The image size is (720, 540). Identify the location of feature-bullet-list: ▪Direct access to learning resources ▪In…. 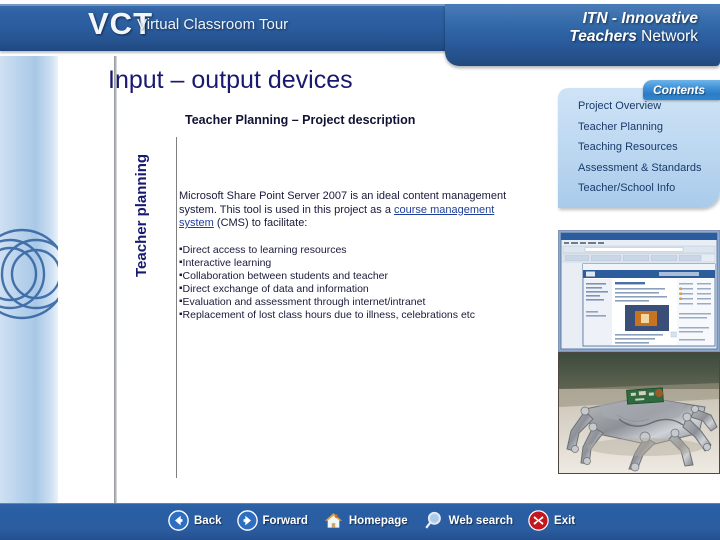
(349, 283).